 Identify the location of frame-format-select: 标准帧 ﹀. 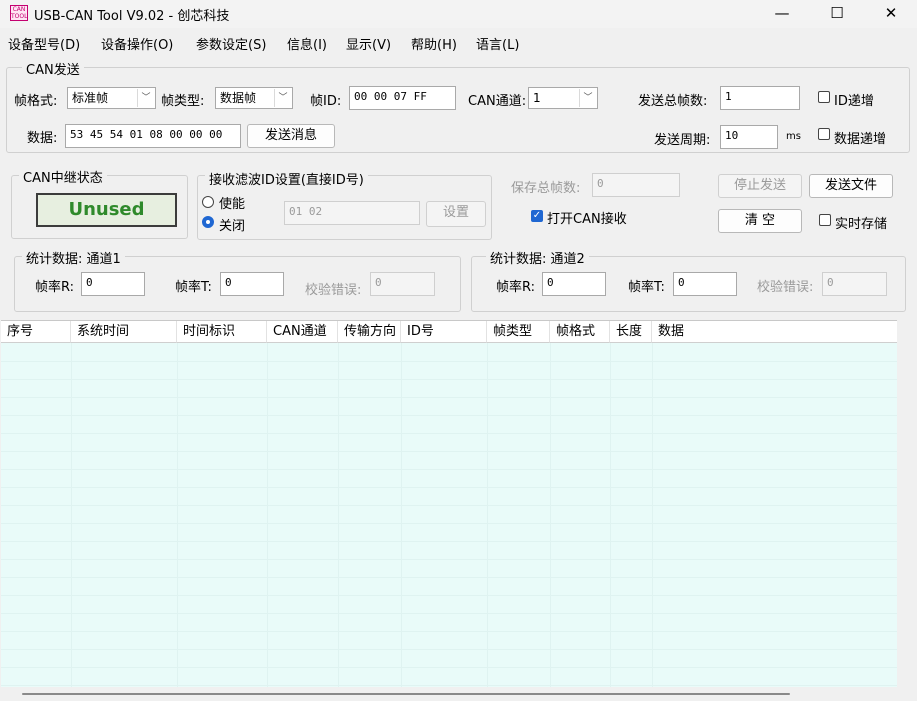
(111, 98).